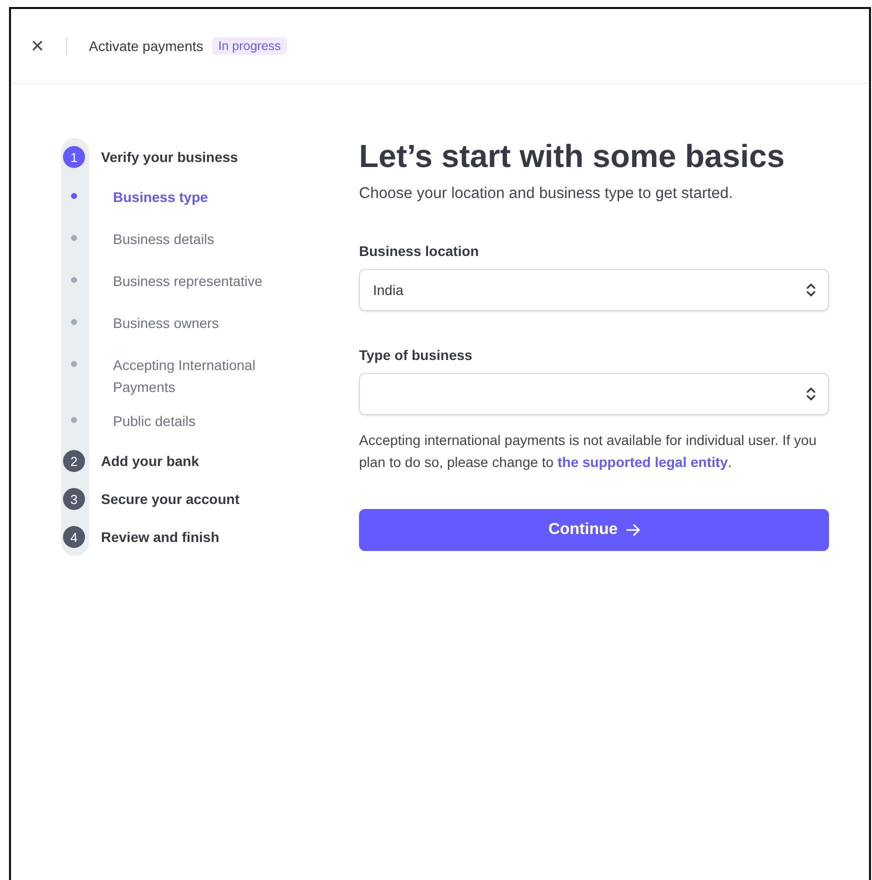  What do you see at coordinates (208, 421) in the screenshot?
I see `substep-label: Public details` at bounding box center [208, 421].